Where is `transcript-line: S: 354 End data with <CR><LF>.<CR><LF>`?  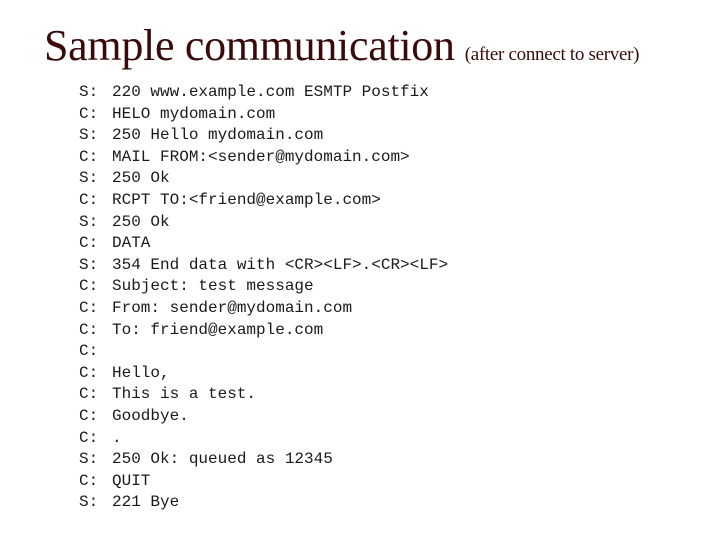 transcript-line: S: 354 End data with <CR><LF>.<CR><LF> is located at coordinates (263, 266).